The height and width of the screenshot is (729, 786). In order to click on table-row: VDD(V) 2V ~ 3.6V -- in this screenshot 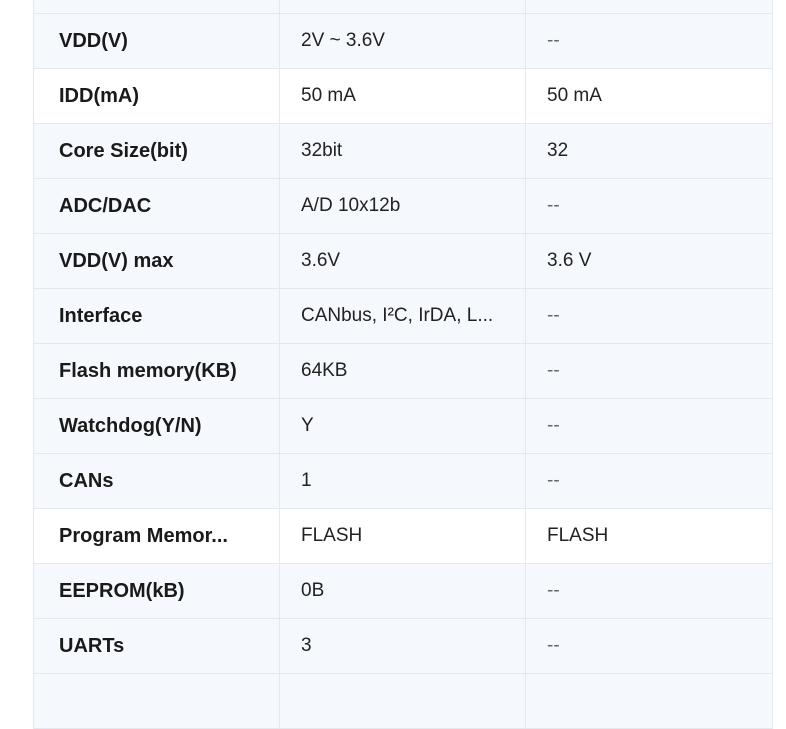, I will do `click(403, 41)`.